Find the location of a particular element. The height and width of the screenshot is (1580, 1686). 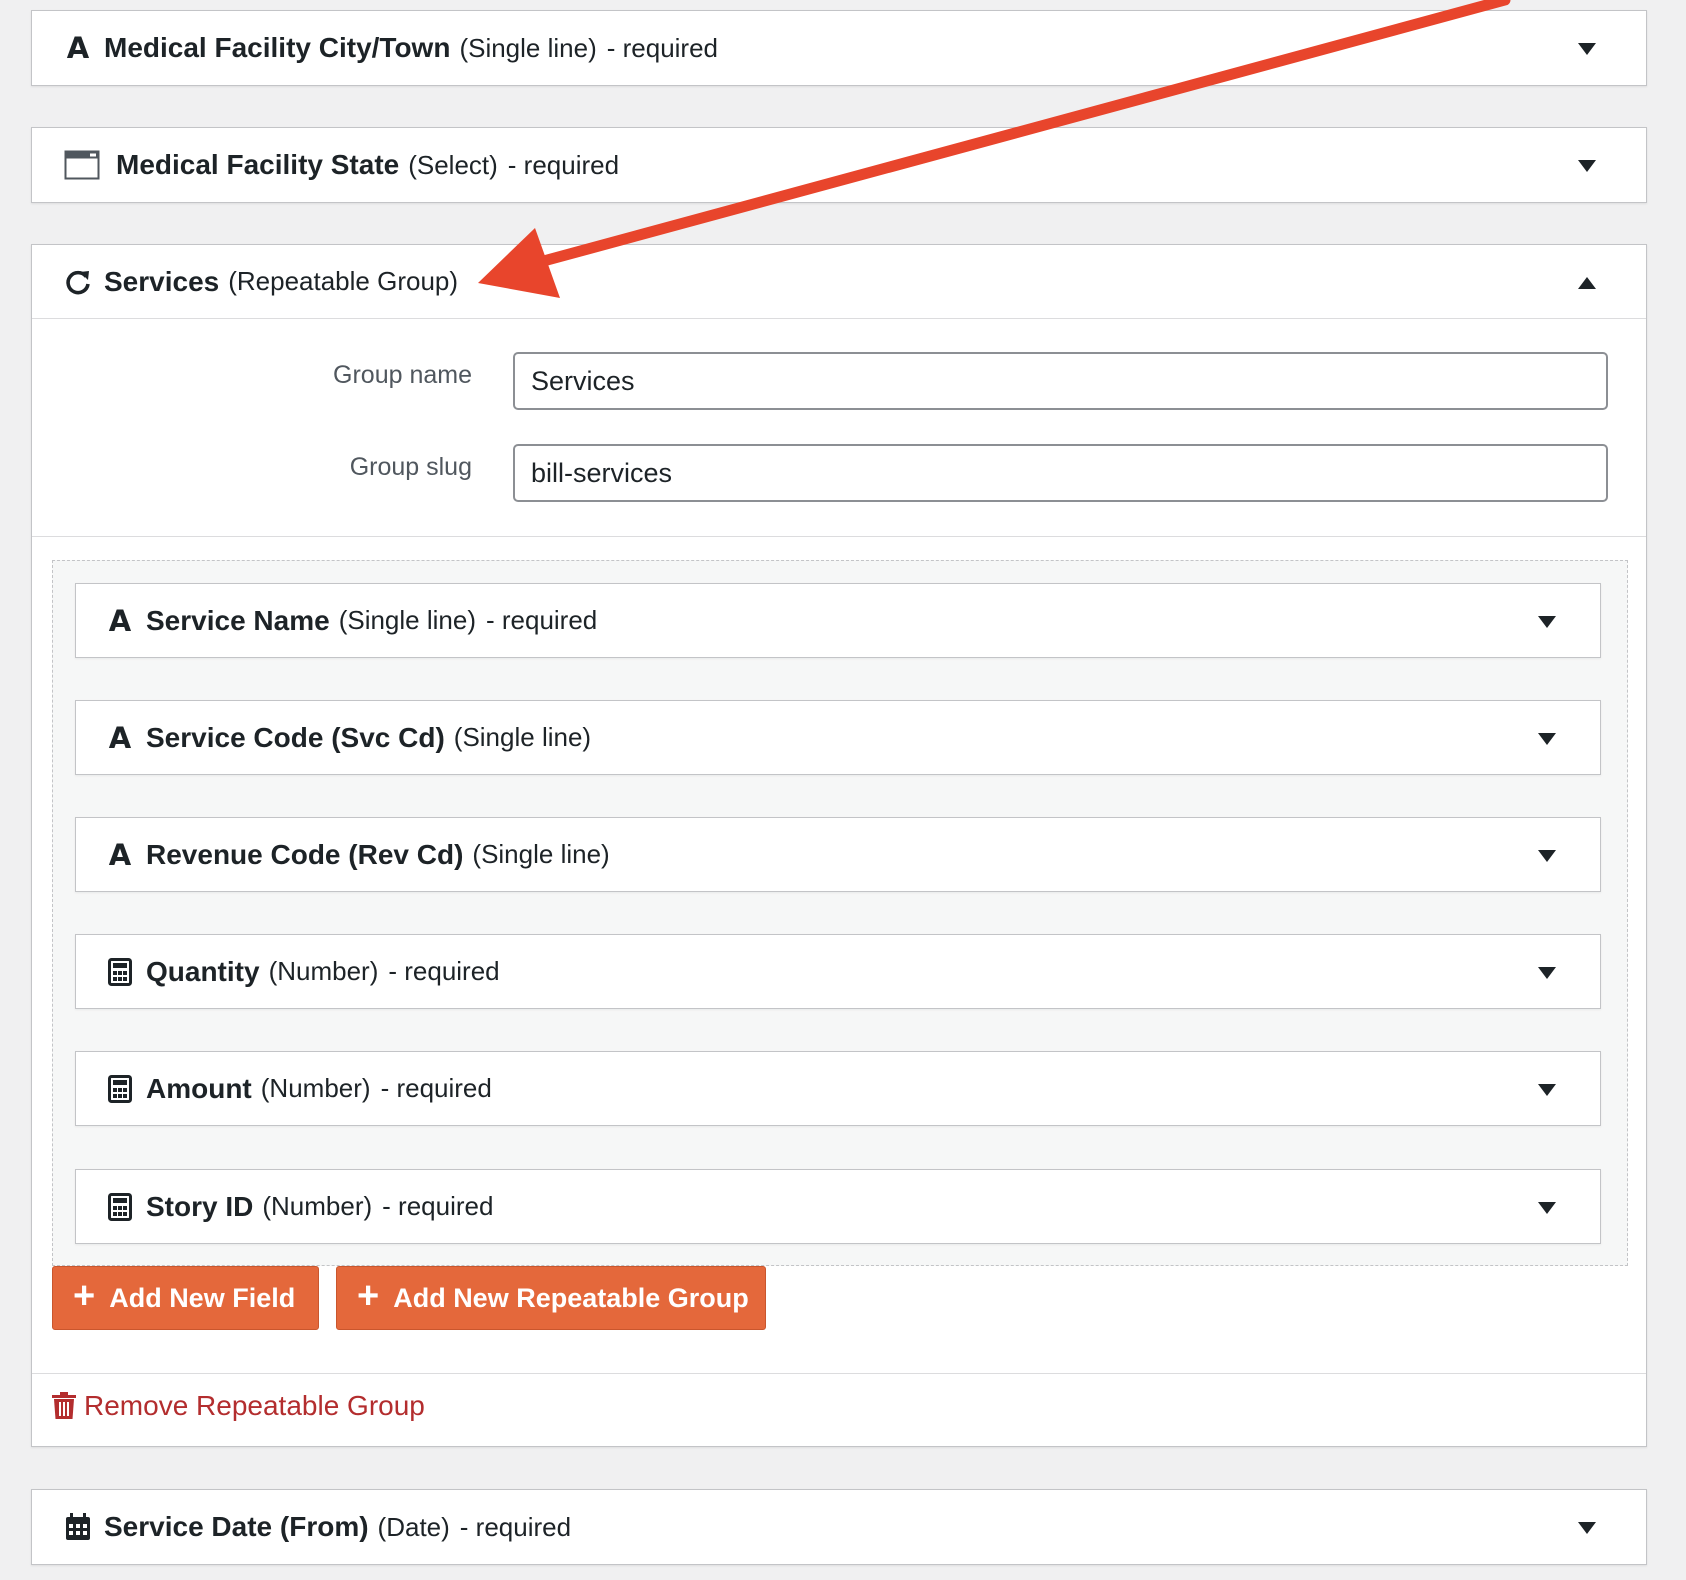

annotation-arrow is located at coordinates (994, 149).